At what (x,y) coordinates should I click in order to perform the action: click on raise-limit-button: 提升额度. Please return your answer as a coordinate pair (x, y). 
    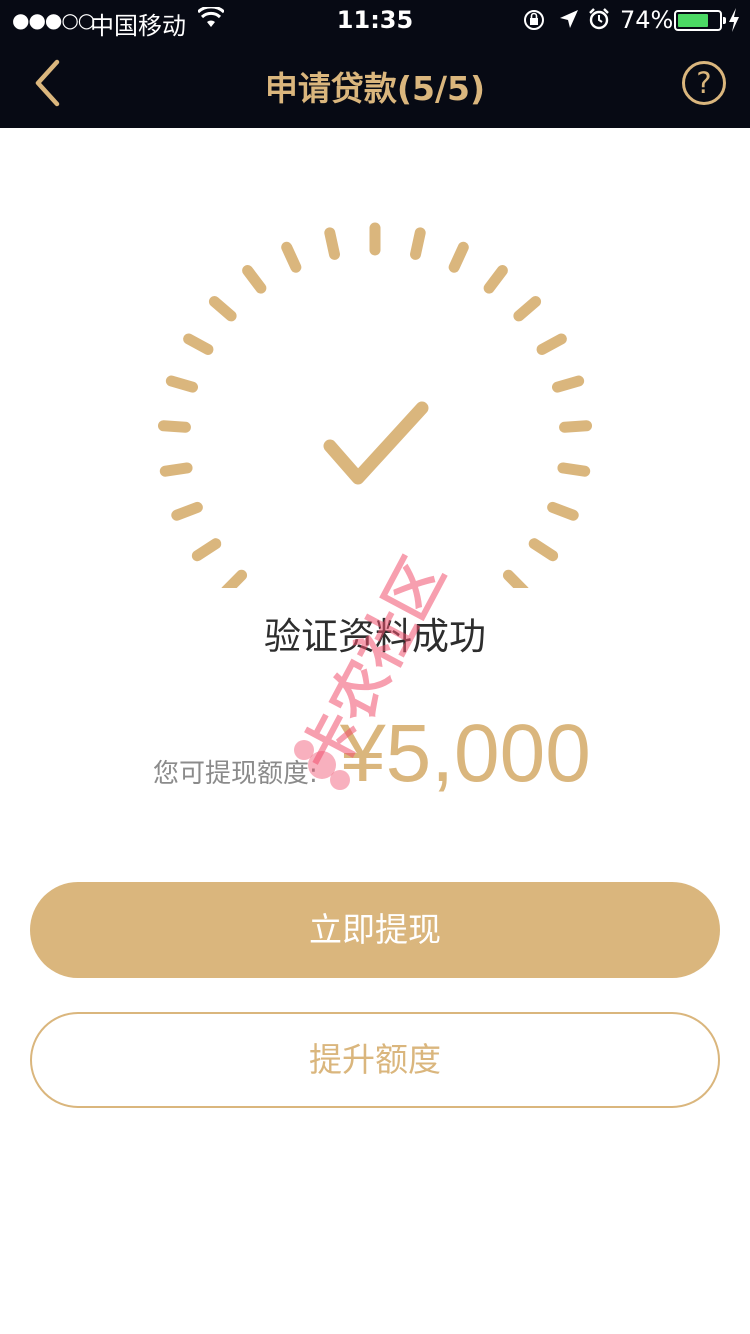
    Looking at the image, I should click on (375, 1060).